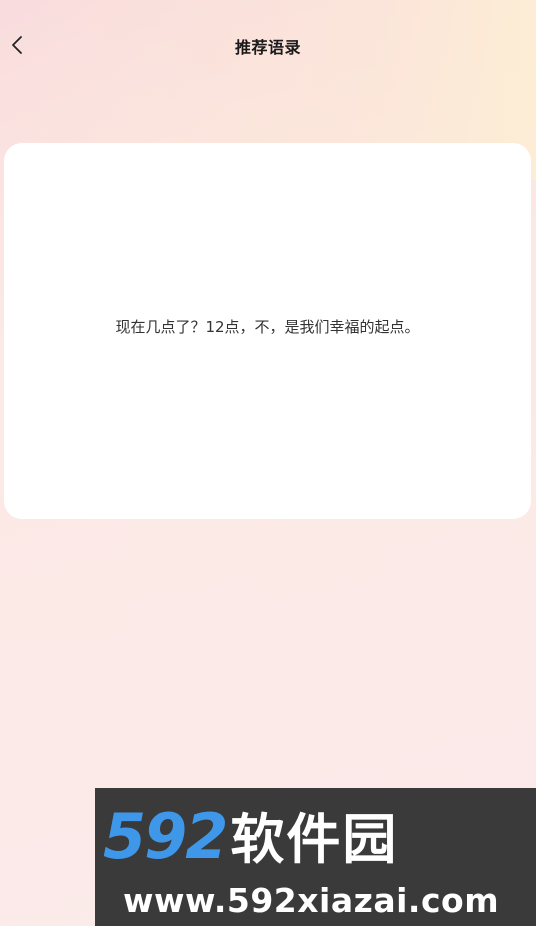 This screenshot has width=536, height=926. I want to click on navigation-bar: 推荐语录, so click(268, 45).